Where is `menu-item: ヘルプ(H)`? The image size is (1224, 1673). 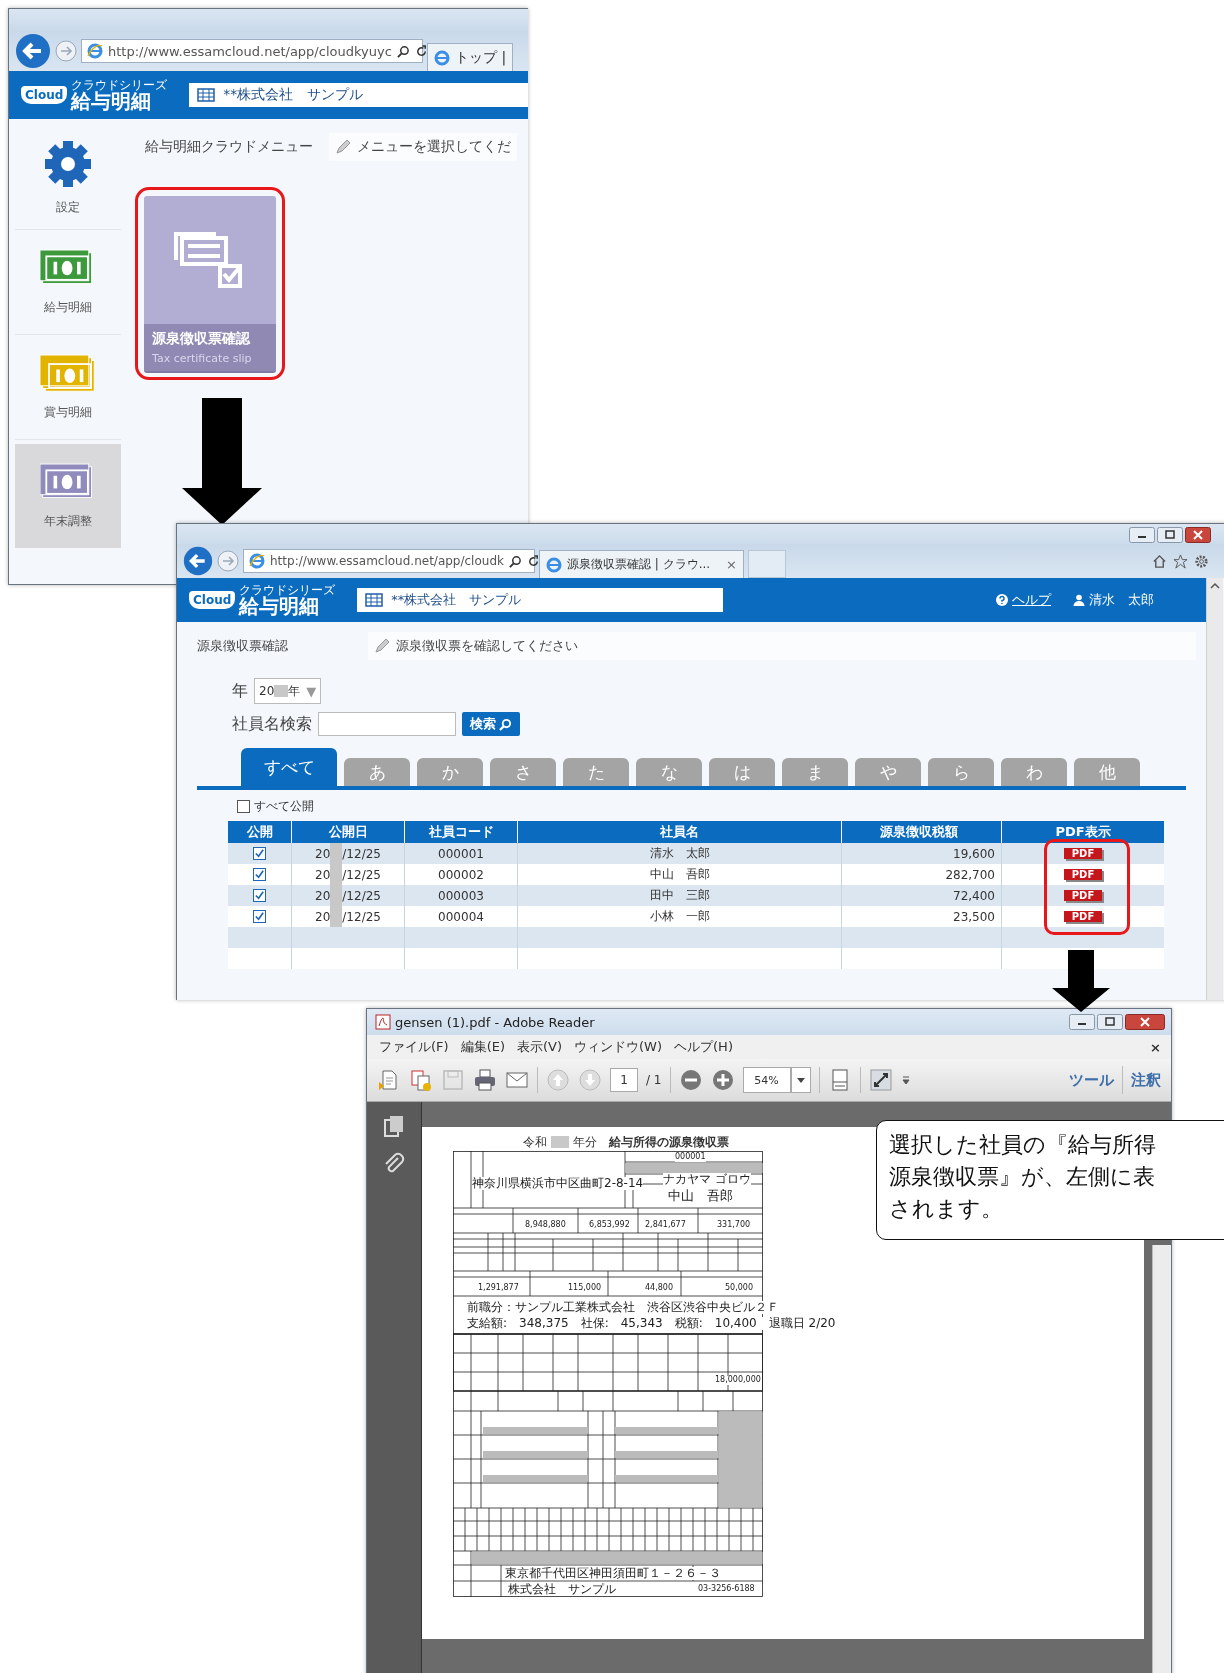
menu-item: ヘルプ(H) is located at coordinates (703, 1047).